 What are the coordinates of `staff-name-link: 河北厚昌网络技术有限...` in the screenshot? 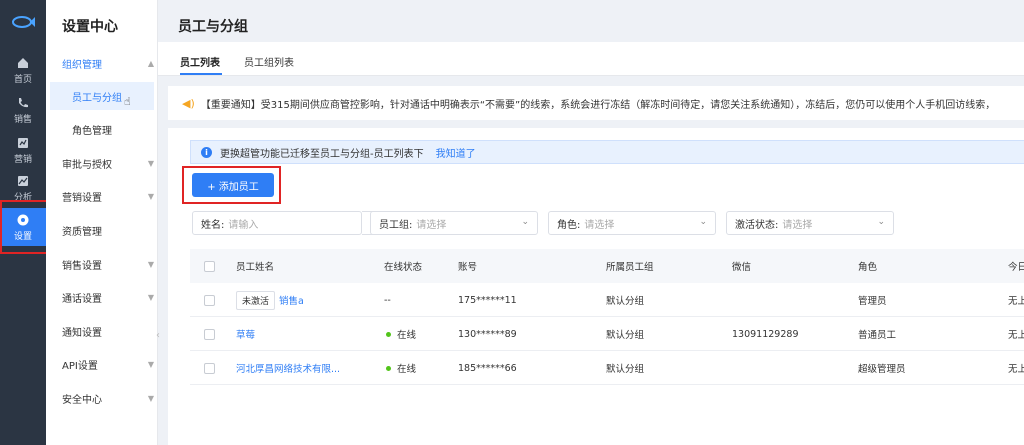 It's located at (288, 368).